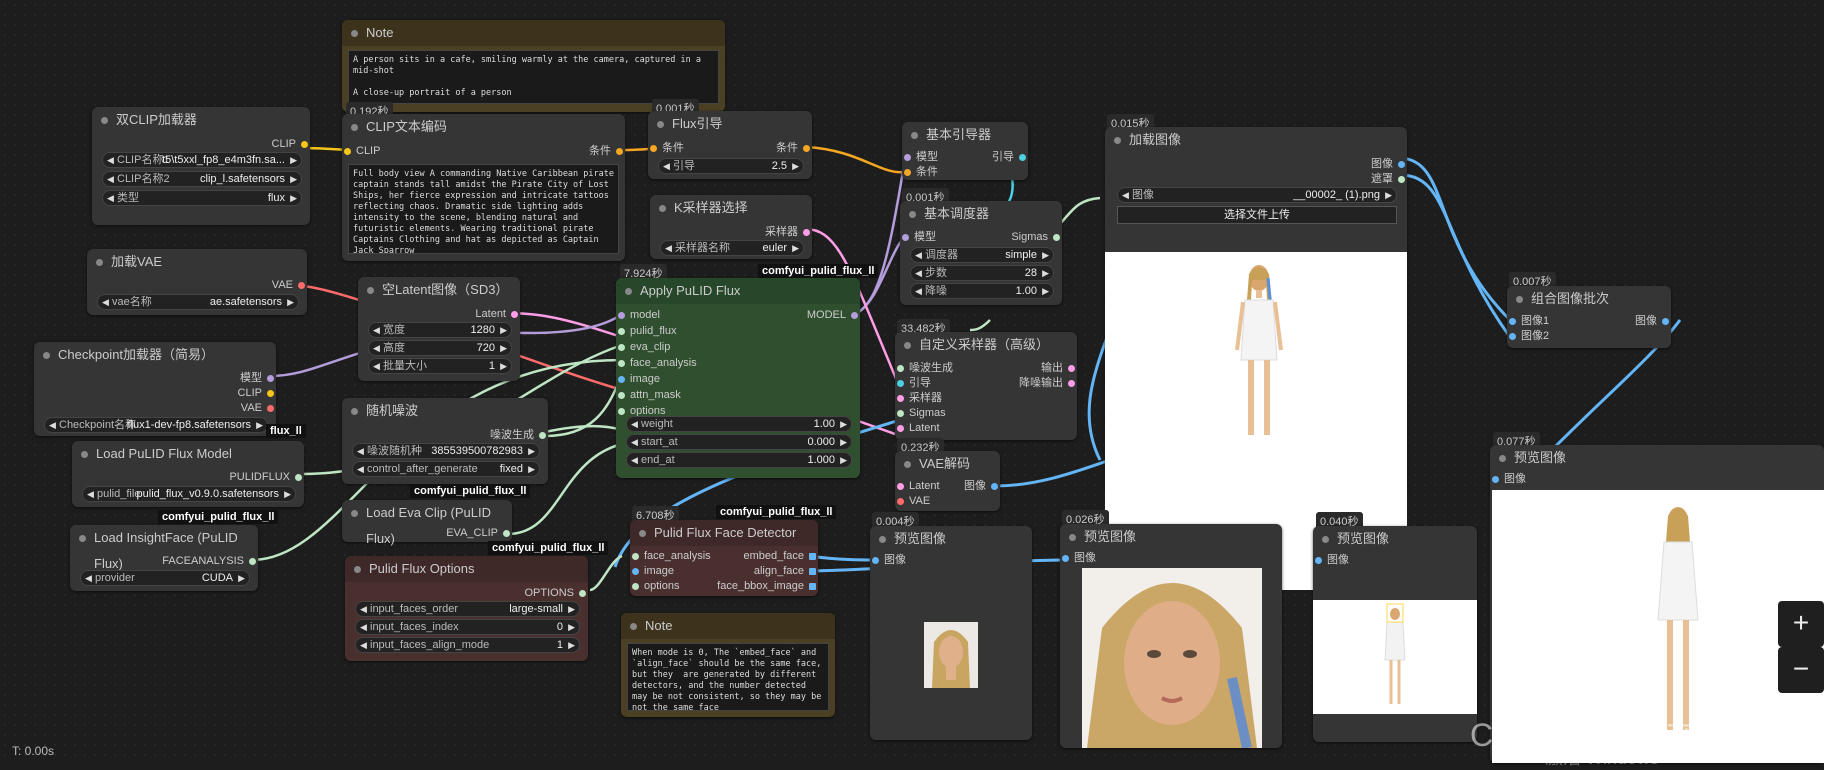  I want to click on height-widget: ◀ 高度 720 ▶, so click(440, 348).